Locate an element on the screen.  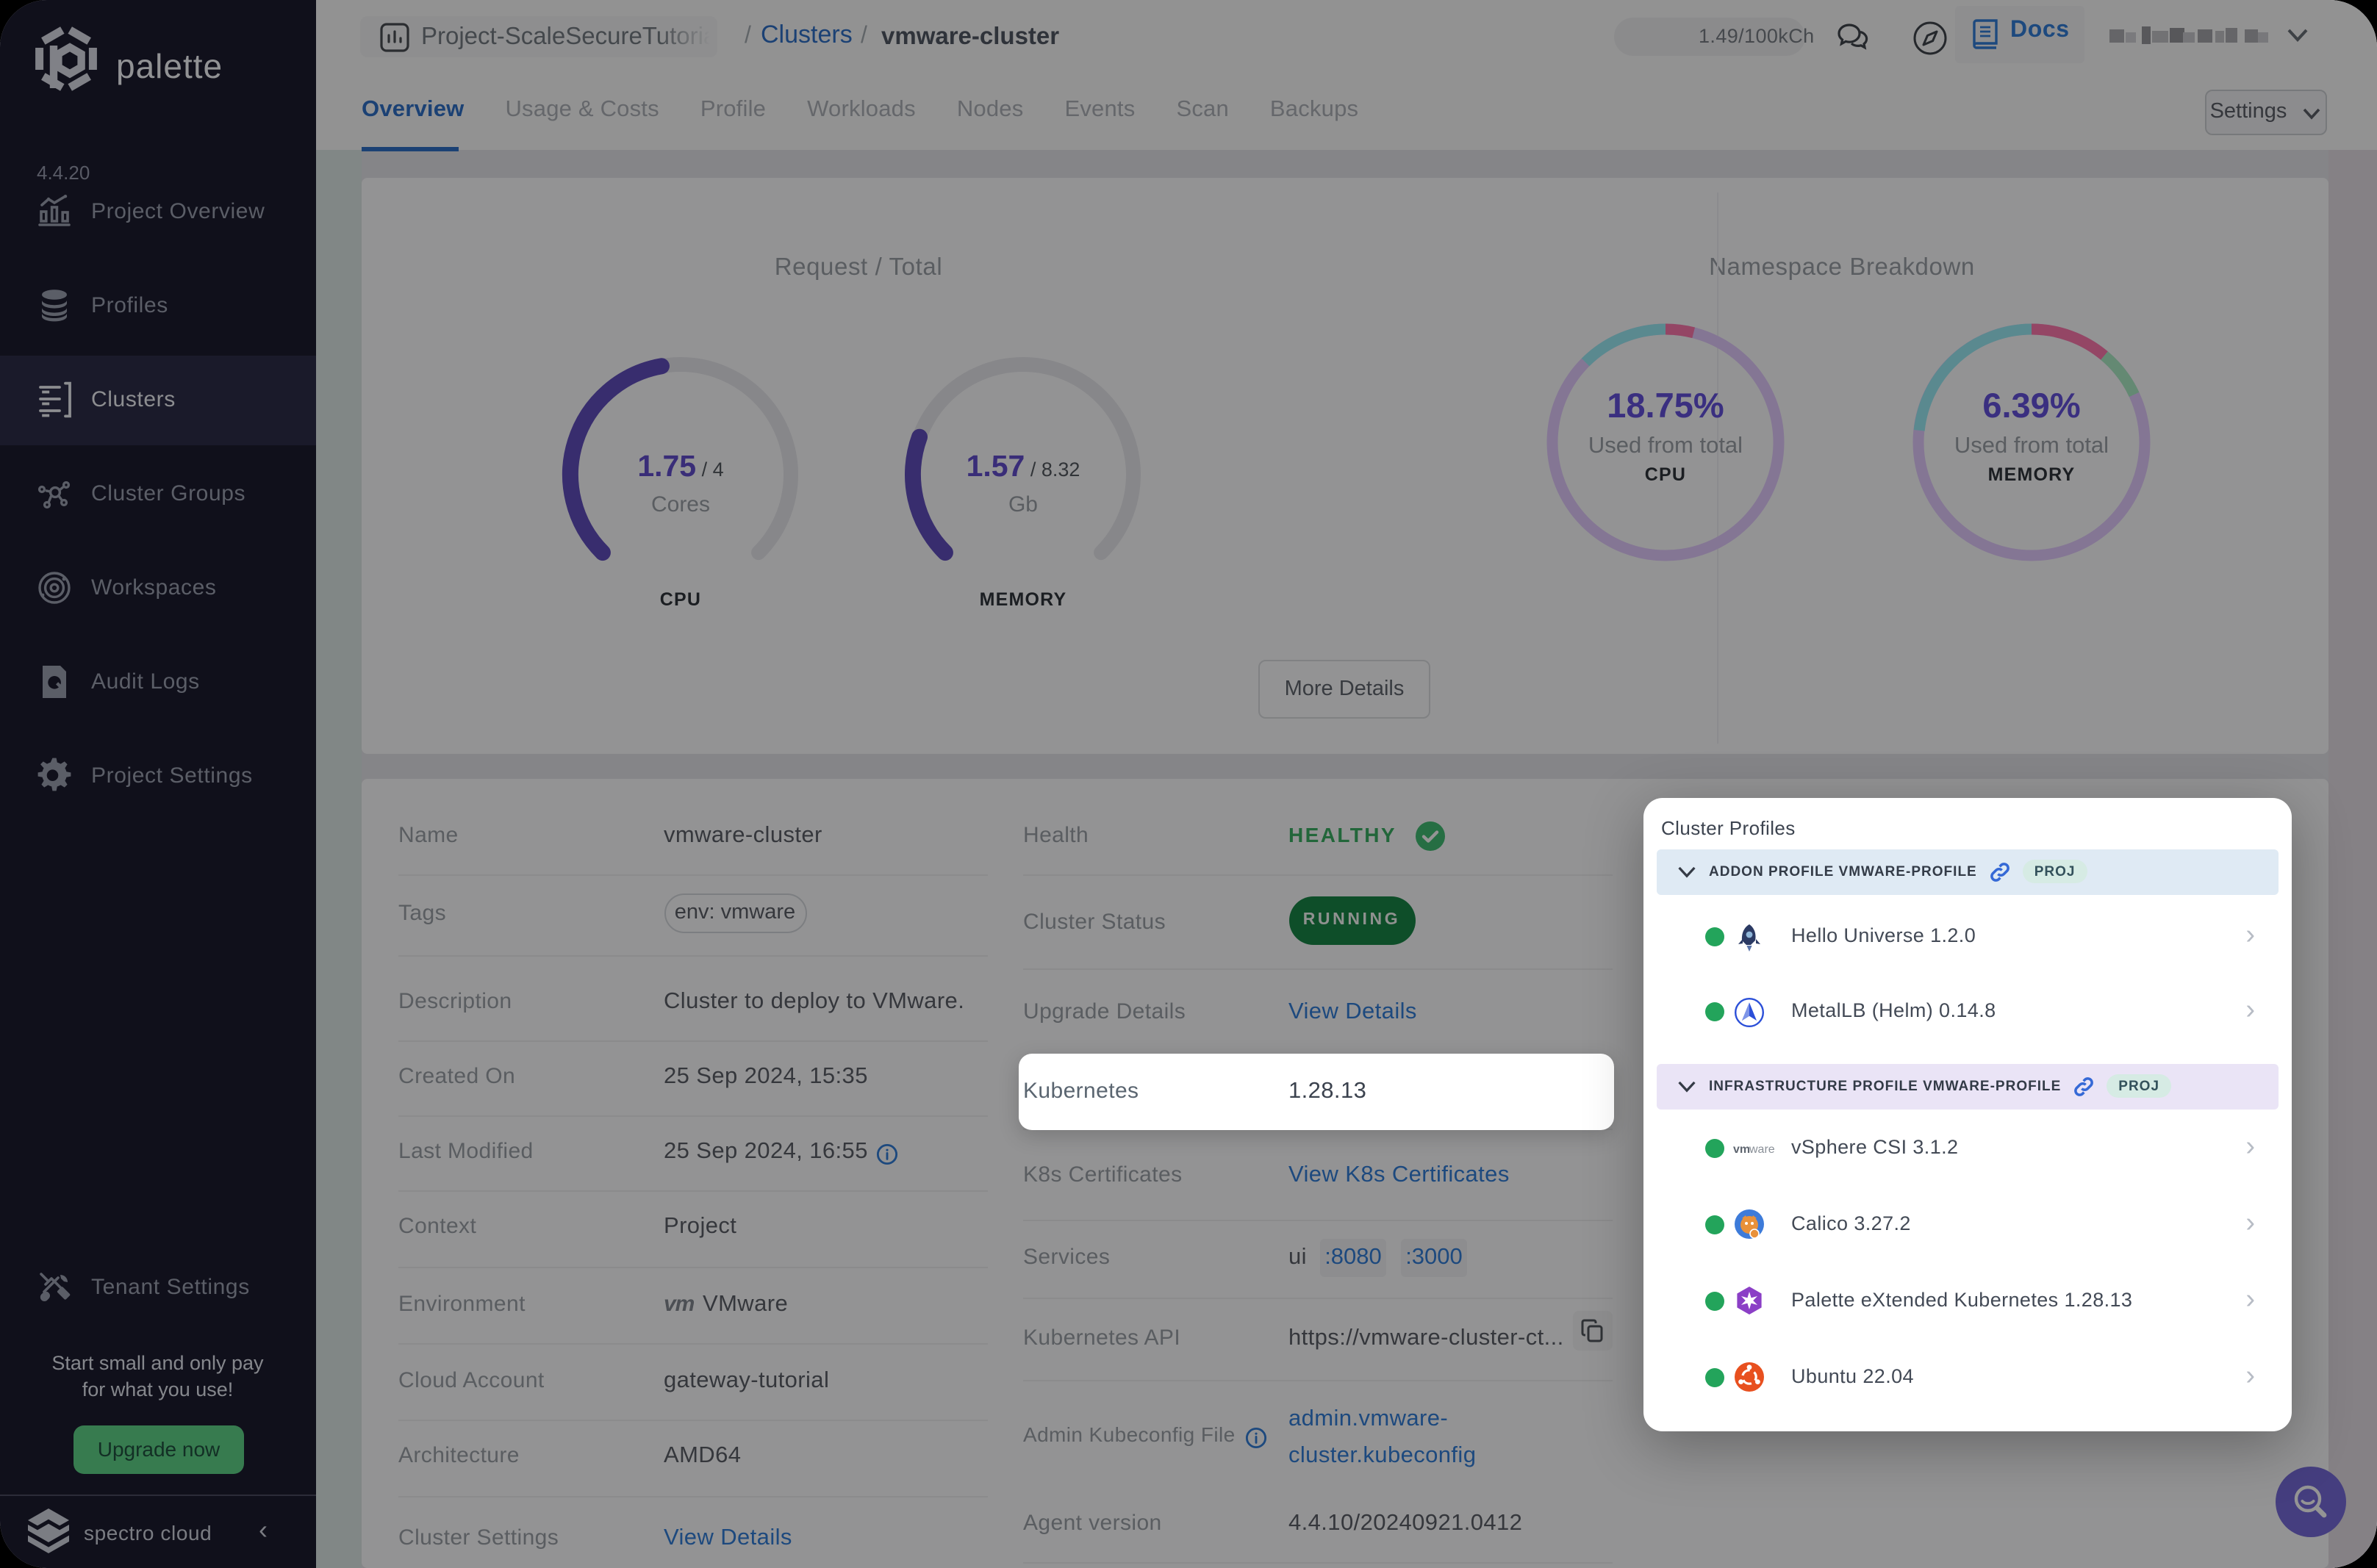
svg-text: vm is located at coordinates (1740, 1149).